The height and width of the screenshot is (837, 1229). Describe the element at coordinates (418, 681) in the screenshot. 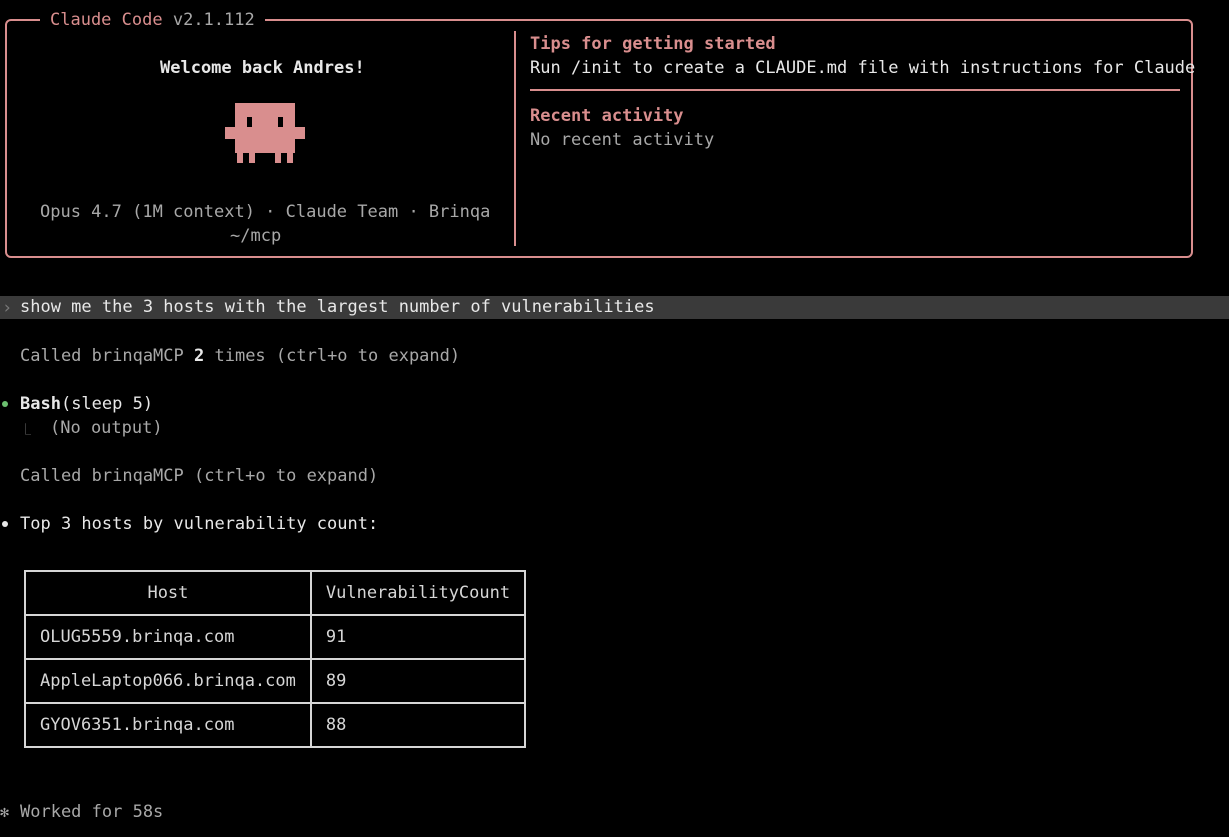

I see `count-cell: 89` at that location.